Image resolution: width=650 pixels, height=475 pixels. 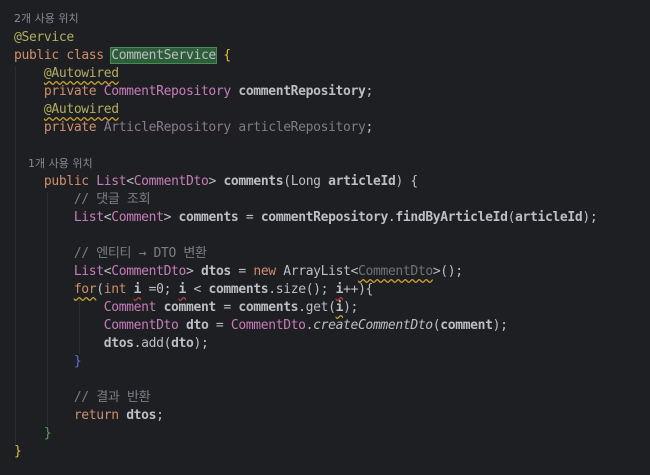 What do you see at coordinates (324, 217) in the screenshot?
I see `field-ref: commentRepository` at bounding box center [324, 217].